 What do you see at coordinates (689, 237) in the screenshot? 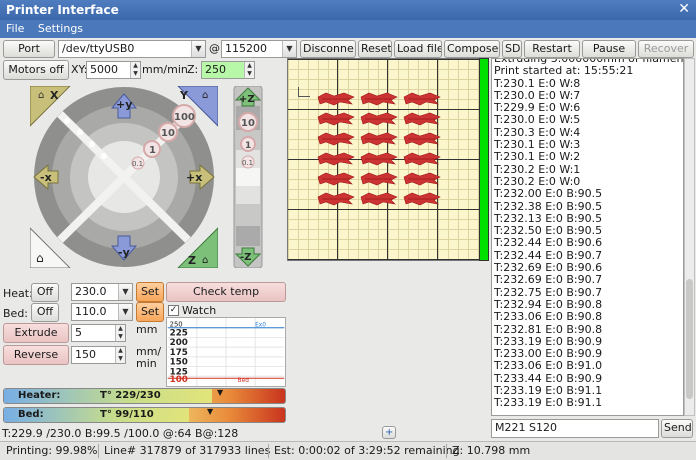
I see `log-scrollbar` at bounding box center [689, 237].